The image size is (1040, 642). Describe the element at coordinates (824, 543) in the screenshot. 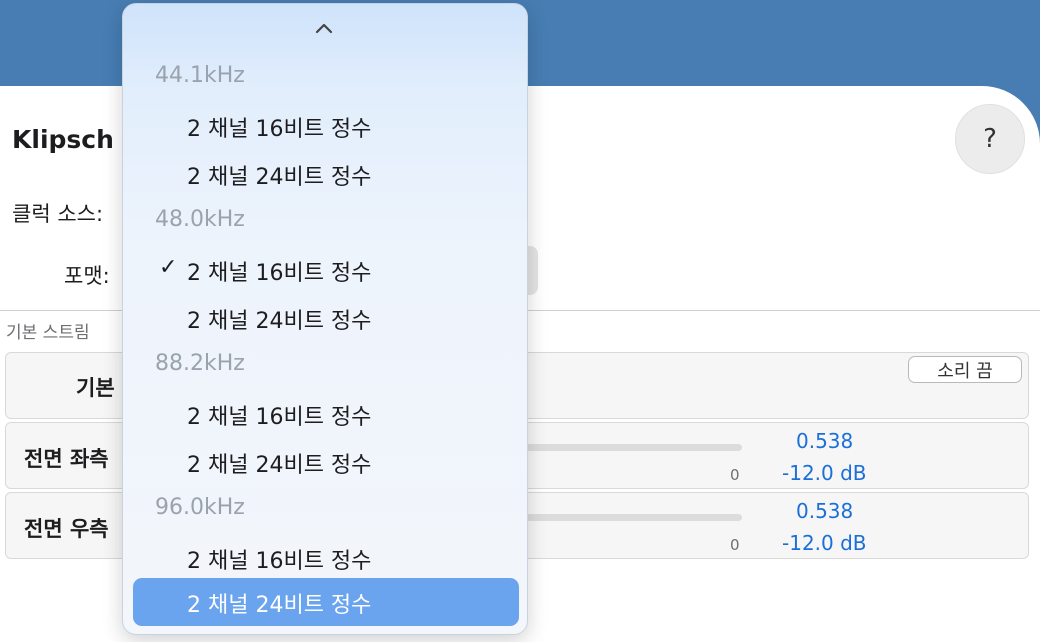

I see `volume-db-front-right: -12.0 dB` at that location.